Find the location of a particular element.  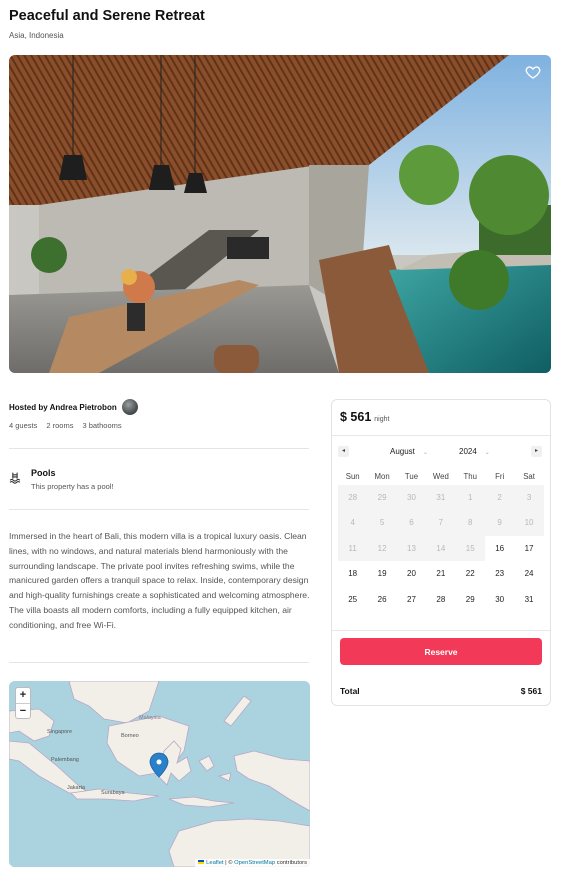

calendar-day: 5 is located at coordinates (382, 523).